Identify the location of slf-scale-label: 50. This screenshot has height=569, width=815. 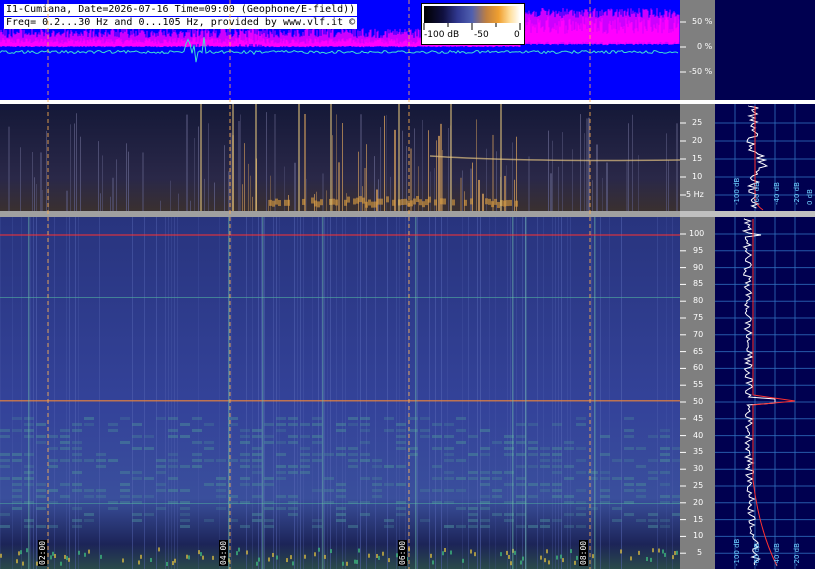
(698, 401).